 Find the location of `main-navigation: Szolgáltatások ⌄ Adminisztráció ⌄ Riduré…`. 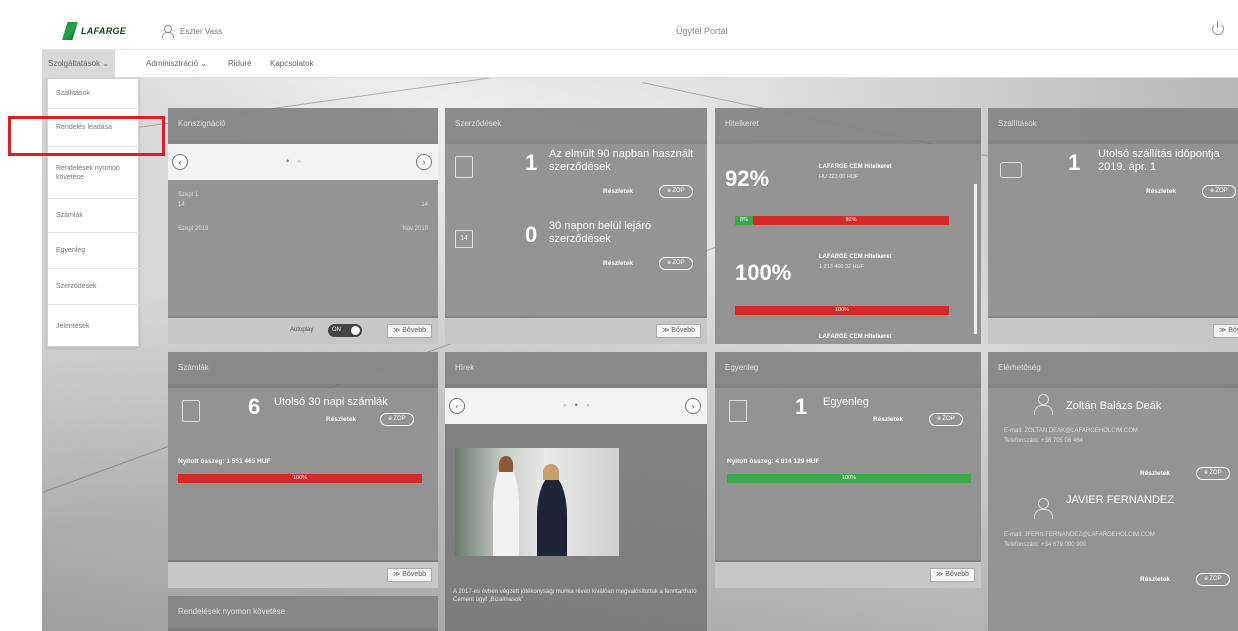

main-navigation: Szolgáltatások ⌄ Adminisztráció ⌄ Riduré… is located at coordinates (640, 64).